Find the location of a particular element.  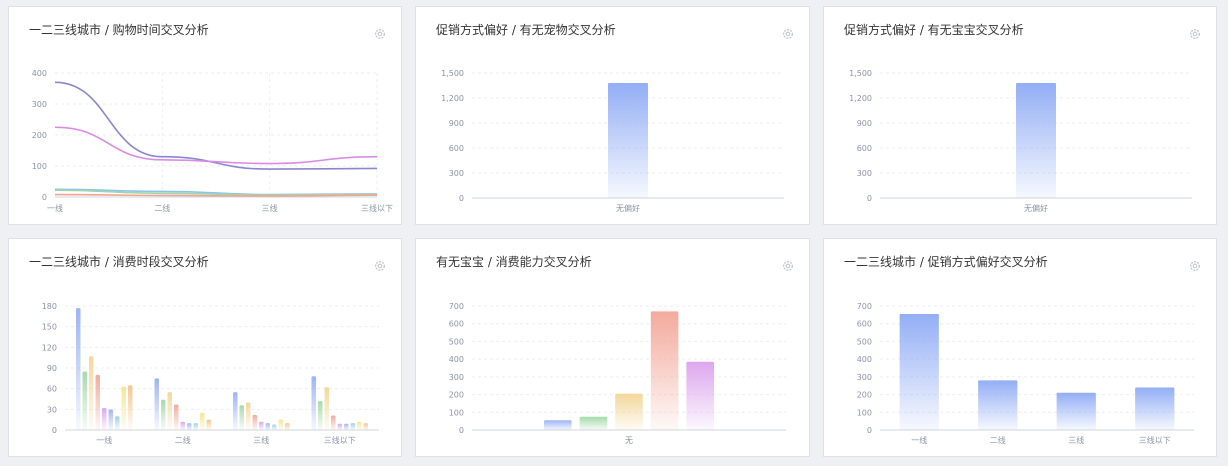

y-tick-label: 30 is located at coordinates (52, 409).